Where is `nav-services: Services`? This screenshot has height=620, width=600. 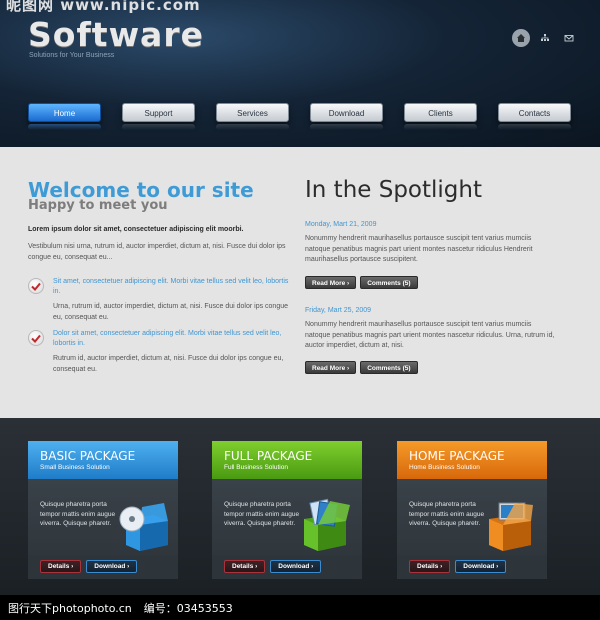 nav-services: Services is located at coordinates (252, 112).